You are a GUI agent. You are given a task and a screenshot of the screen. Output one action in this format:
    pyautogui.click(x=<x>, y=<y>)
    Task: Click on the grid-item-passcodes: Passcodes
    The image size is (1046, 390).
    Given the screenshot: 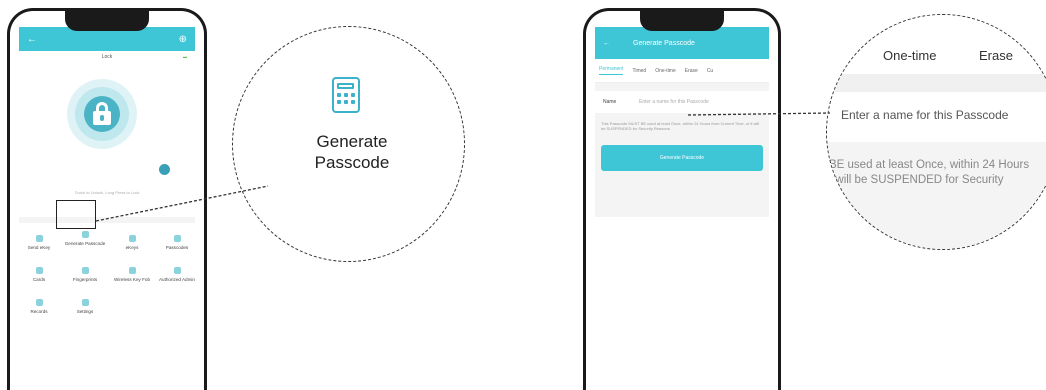 What is the action you would take?
    pyautogui.click(x=175, y=242)
    